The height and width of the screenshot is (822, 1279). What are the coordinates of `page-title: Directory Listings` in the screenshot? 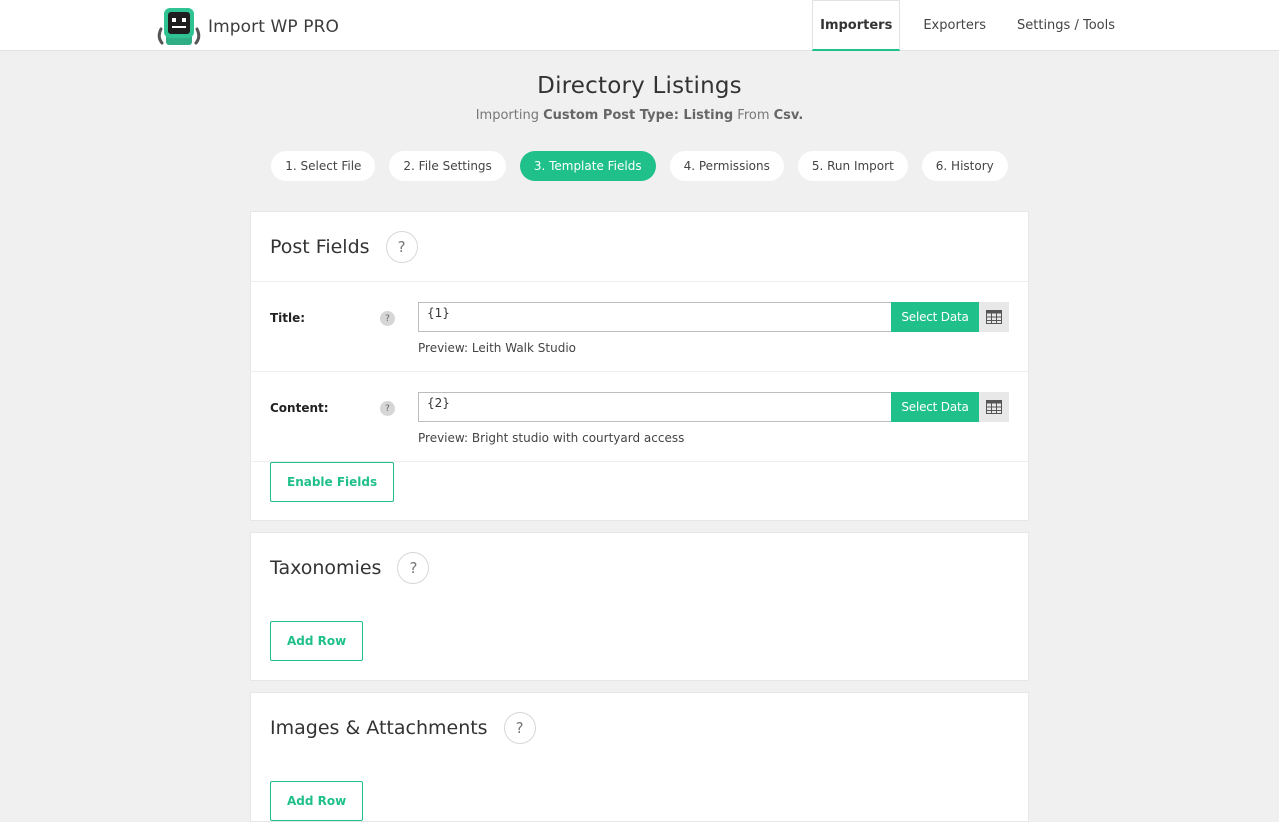 It's located at (639, 86).